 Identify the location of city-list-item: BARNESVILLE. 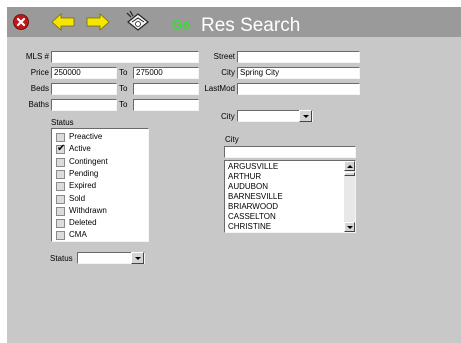
(255, 196).